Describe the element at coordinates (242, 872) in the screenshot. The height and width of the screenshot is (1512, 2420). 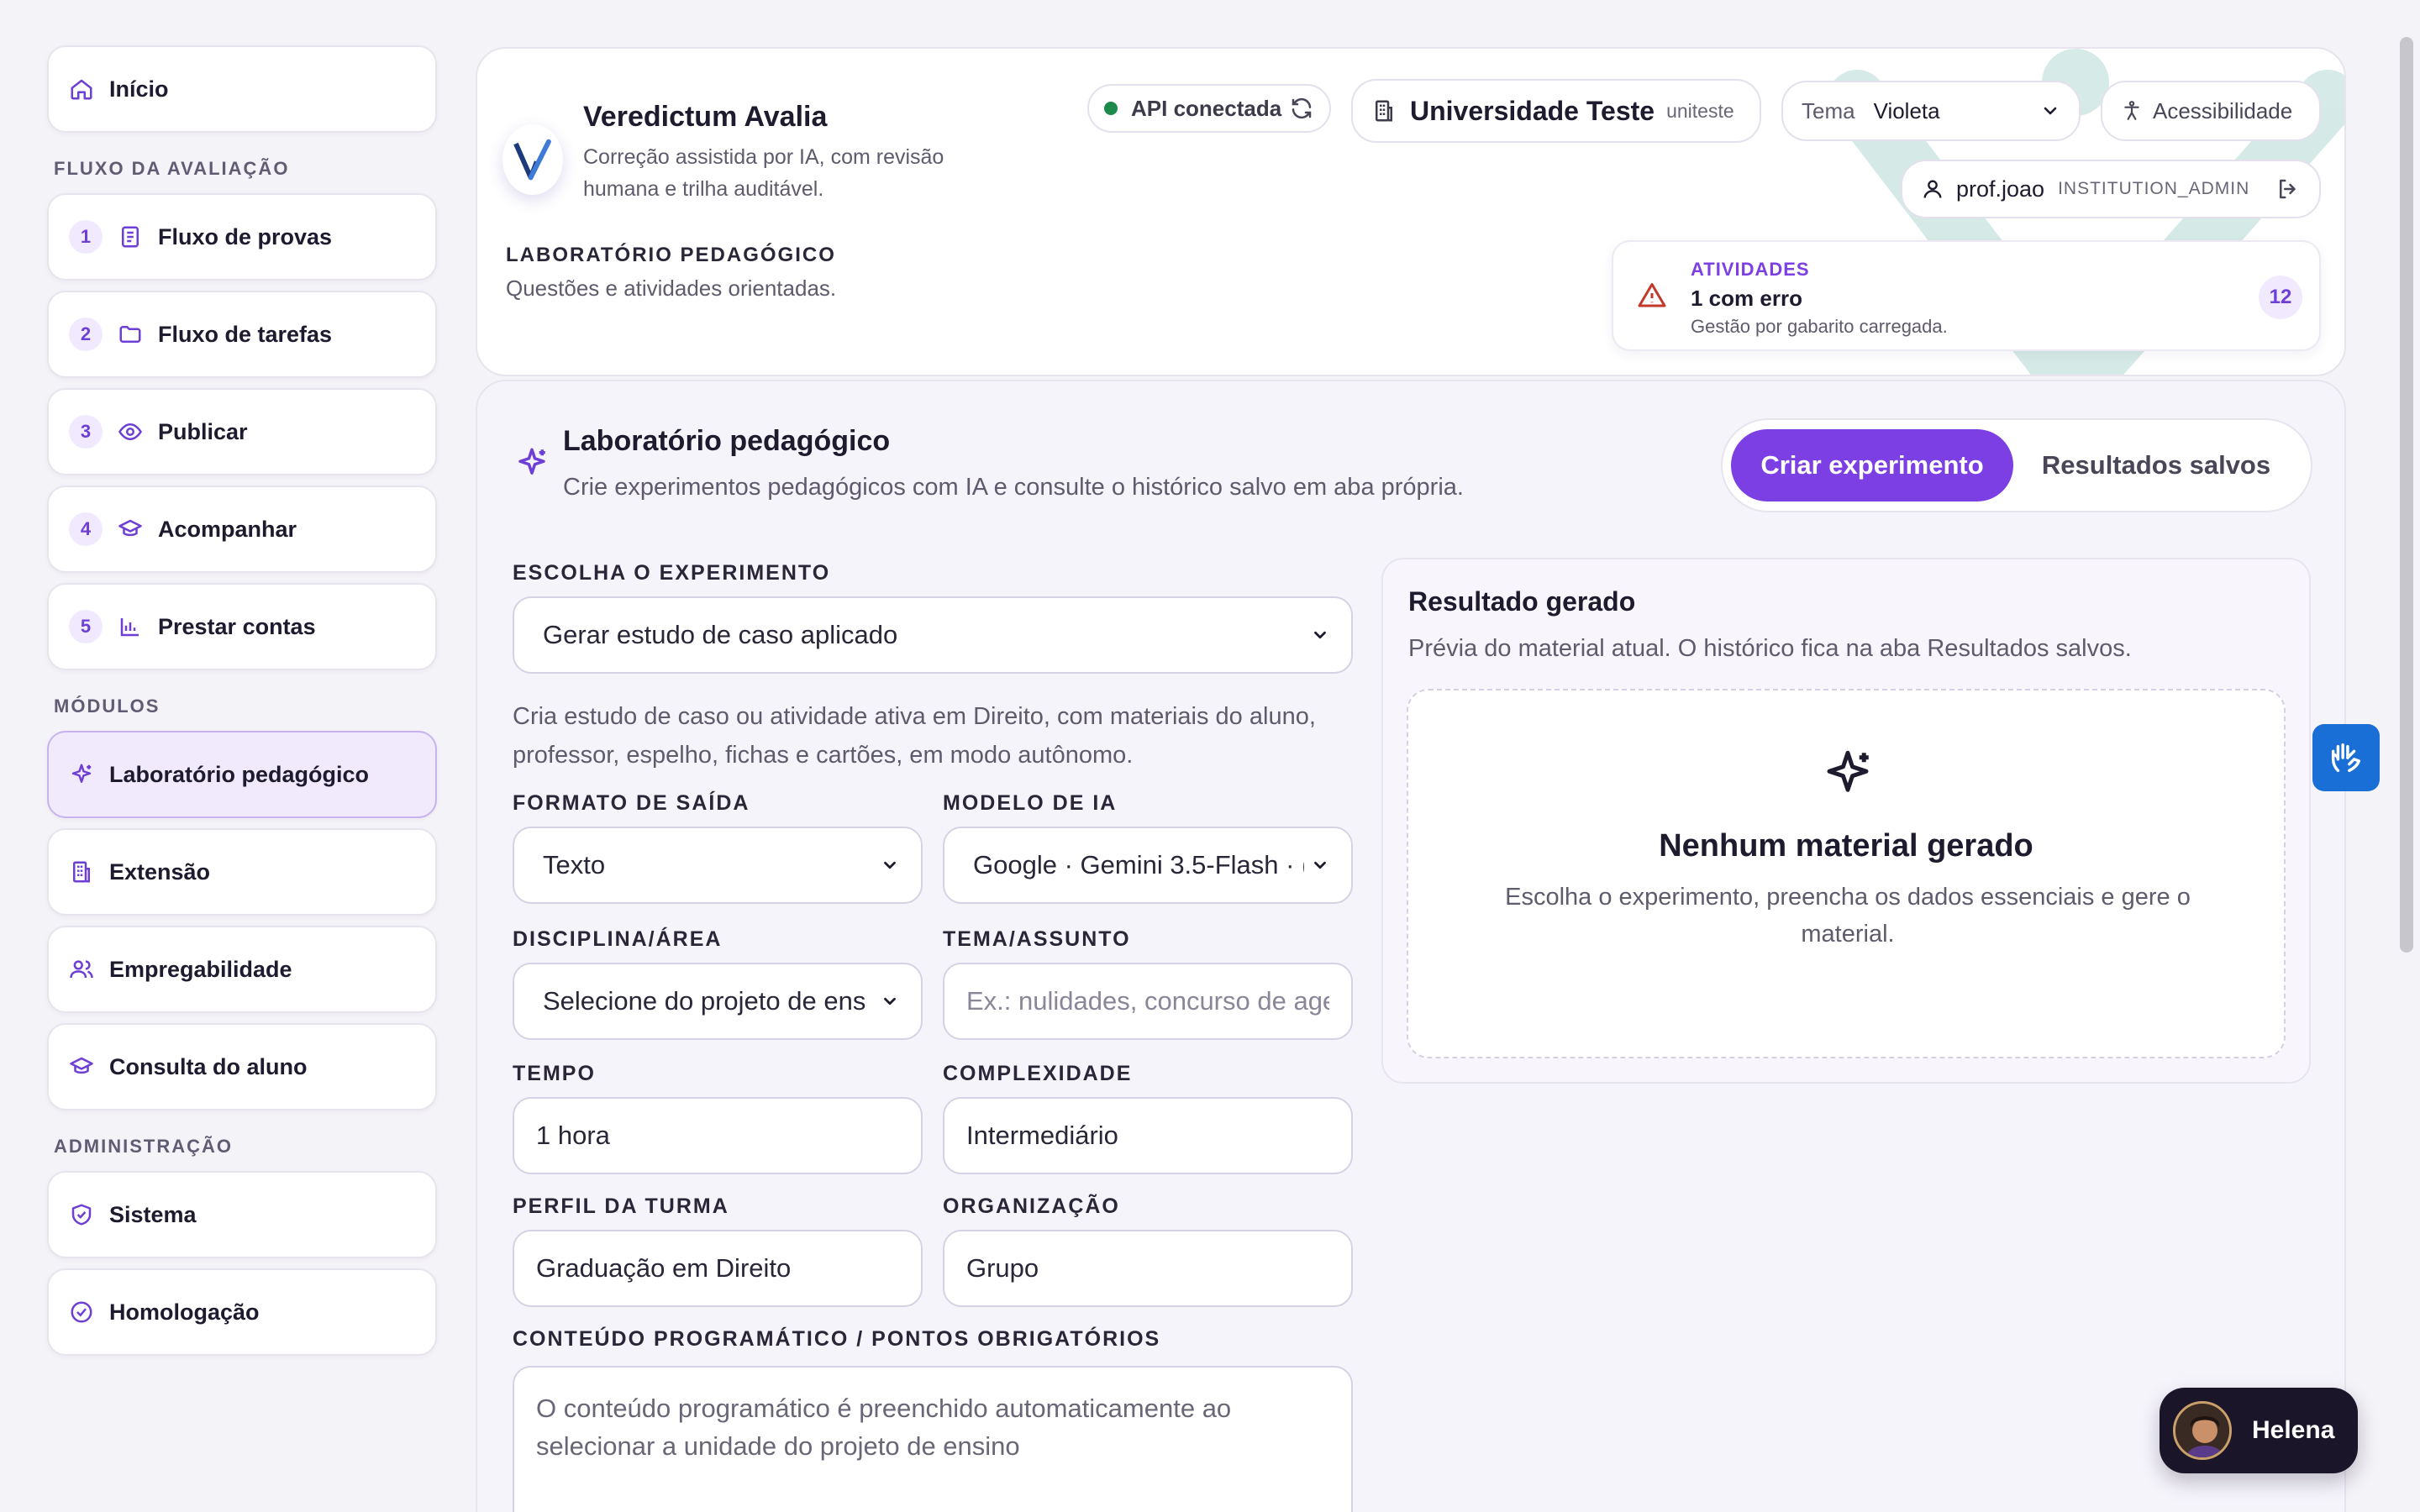
I see `sidebar-item-extension: Extensão` at that location.